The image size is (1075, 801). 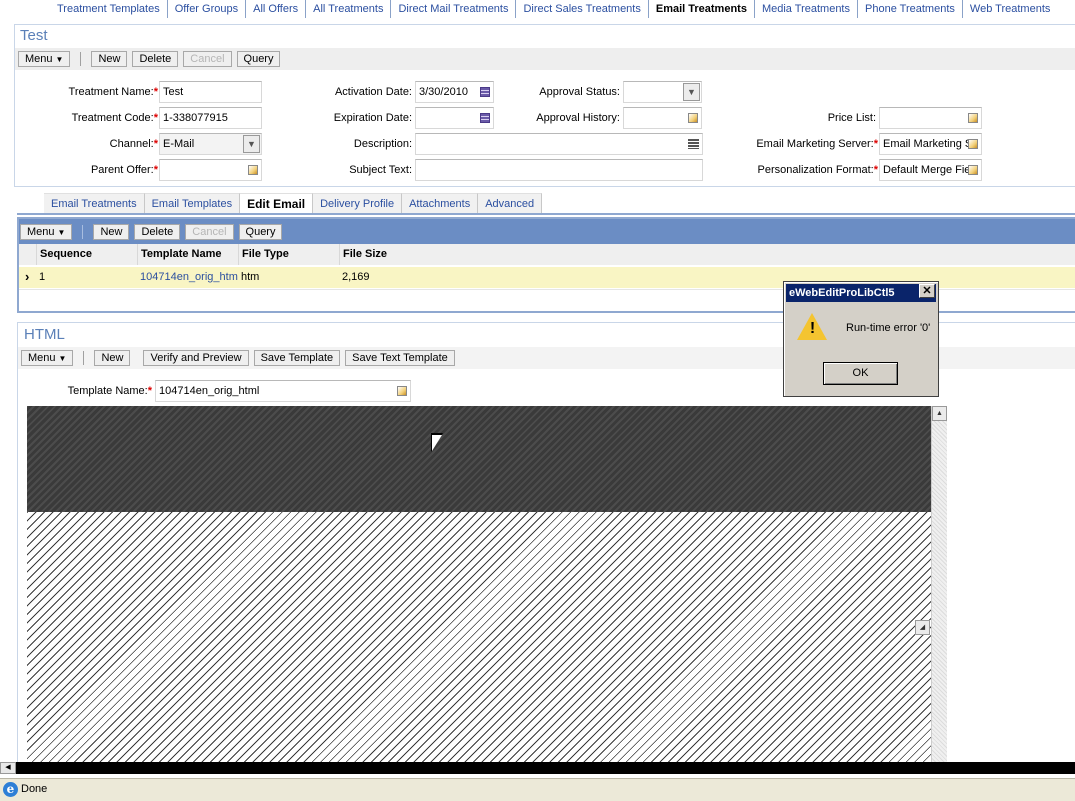 What do you see at coordinates (196, 358) in the screenshot?
I see `verify-and-preview-button: Verify and Preview` at bounding box center [196, 358].